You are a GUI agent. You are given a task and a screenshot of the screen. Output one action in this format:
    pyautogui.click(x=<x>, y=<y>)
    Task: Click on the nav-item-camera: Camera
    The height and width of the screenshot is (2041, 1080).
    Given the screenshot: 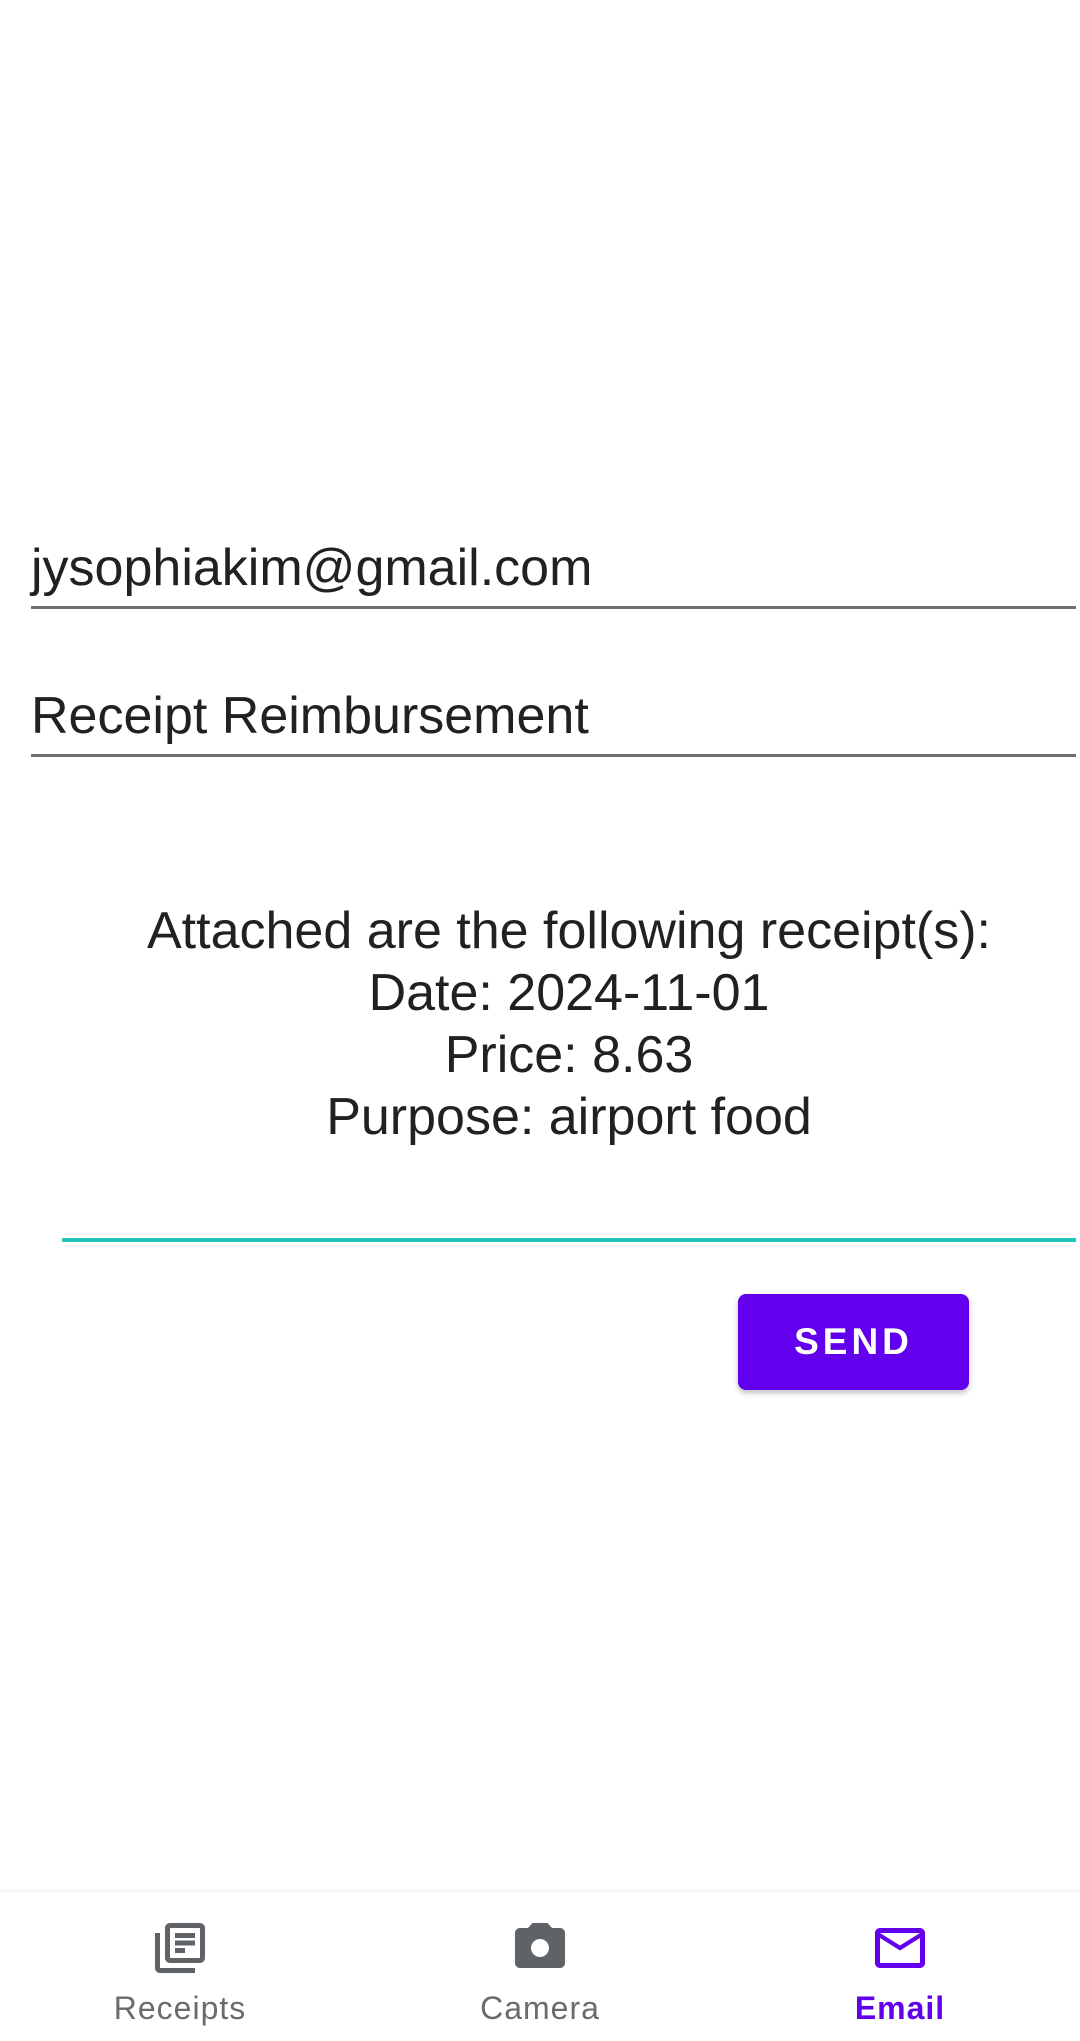 What is the action you would take?
    pyautogui.click(x=540, y=1966)
    